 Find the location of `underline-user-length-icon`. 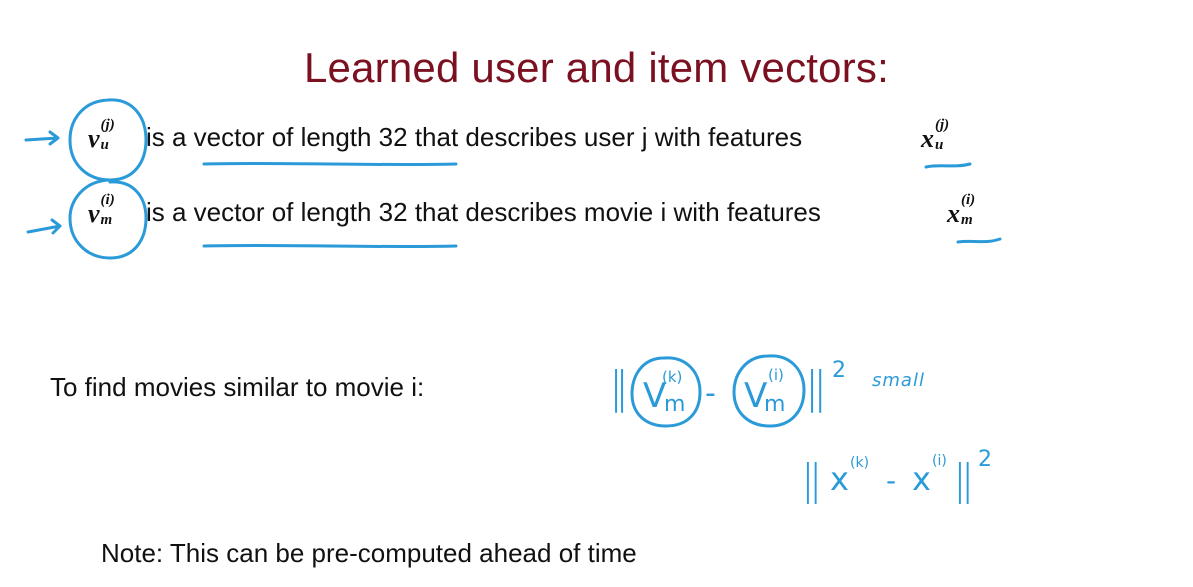

underline-user-length-icon is located at coordinates (330, 164).